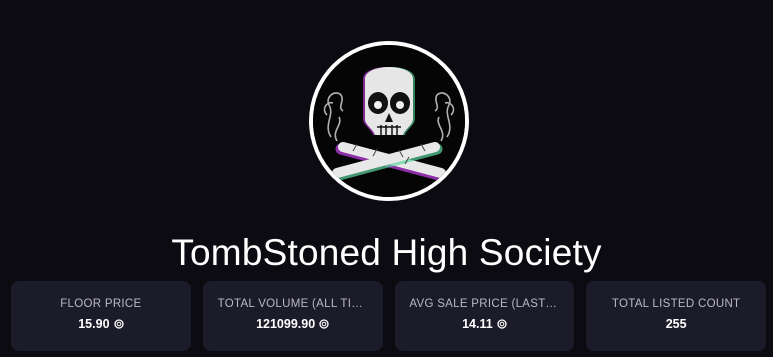  I want to click on stat-value-row: 255, so click(676, 324).